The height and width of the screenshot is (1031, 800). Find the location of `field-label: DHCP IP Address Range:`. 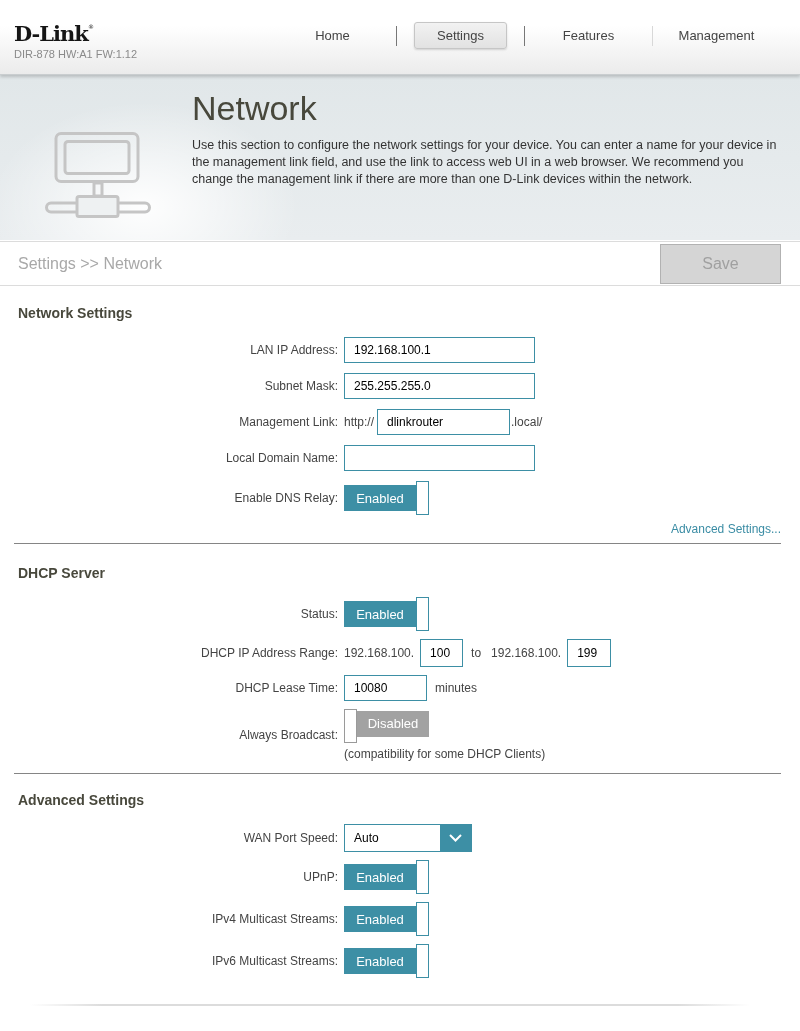

field-label: DHCP IP Address Range: is located at coordinates (269, 653).